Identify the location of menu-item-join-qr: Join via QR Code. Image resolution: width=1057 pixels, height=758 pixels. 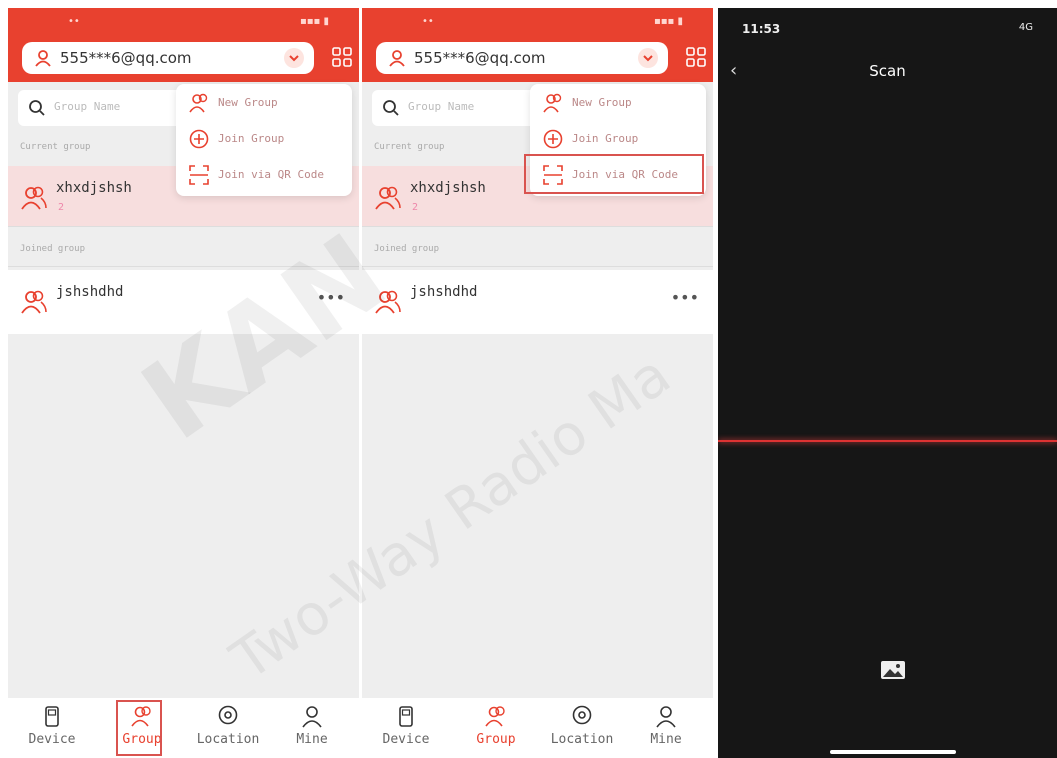
(264, 175).